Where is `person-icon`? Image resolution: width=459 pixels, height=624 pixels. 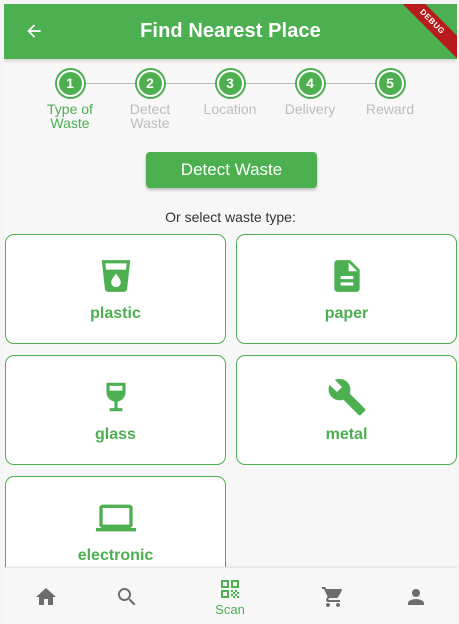
person-icon is located at coordinates (416, 596).